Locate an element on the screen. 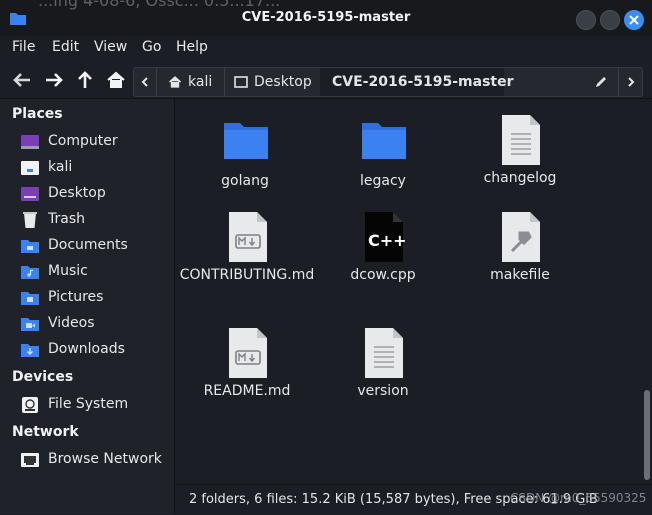 The height and width of the screenshot is (515, 652). sidebar-heading-places: Places is located at coordinates (37, 114).